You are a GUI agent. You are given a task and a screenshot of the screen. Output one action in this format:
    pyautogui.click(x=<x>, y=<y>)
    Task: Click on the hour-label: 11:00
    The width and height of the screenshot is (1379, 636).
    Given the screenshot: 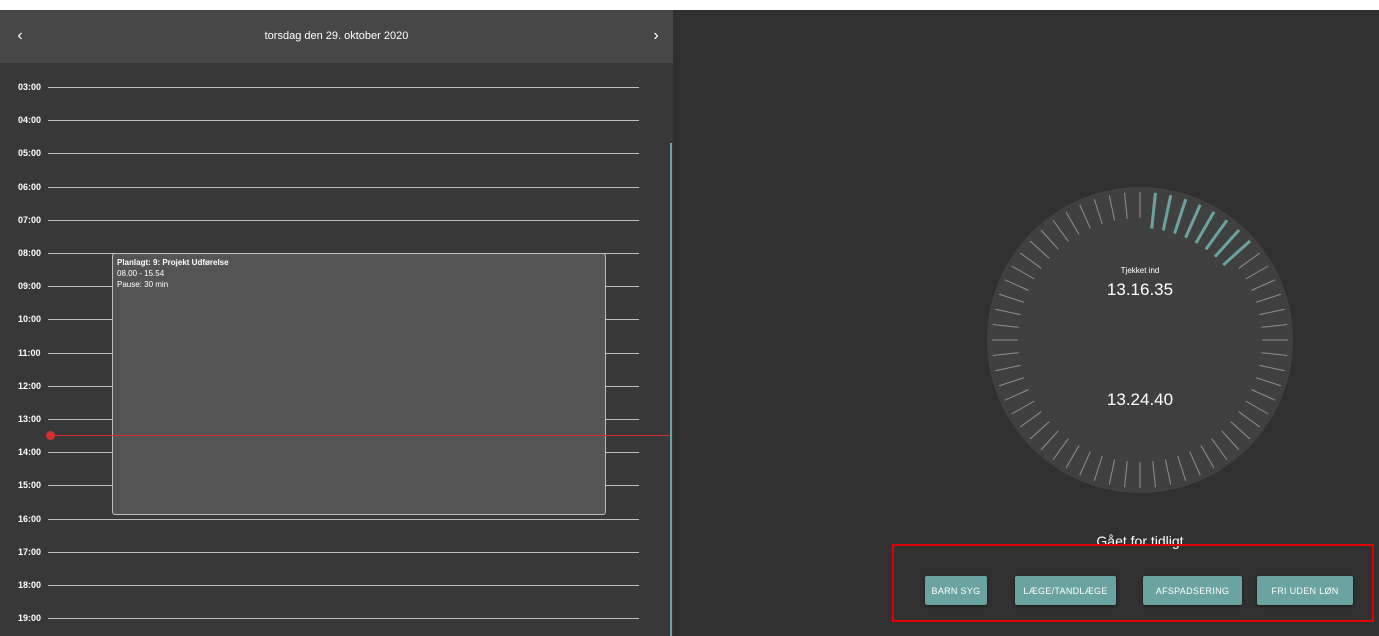 What is the action you would take?
    pyautogui.click(x=29, y=352)
    